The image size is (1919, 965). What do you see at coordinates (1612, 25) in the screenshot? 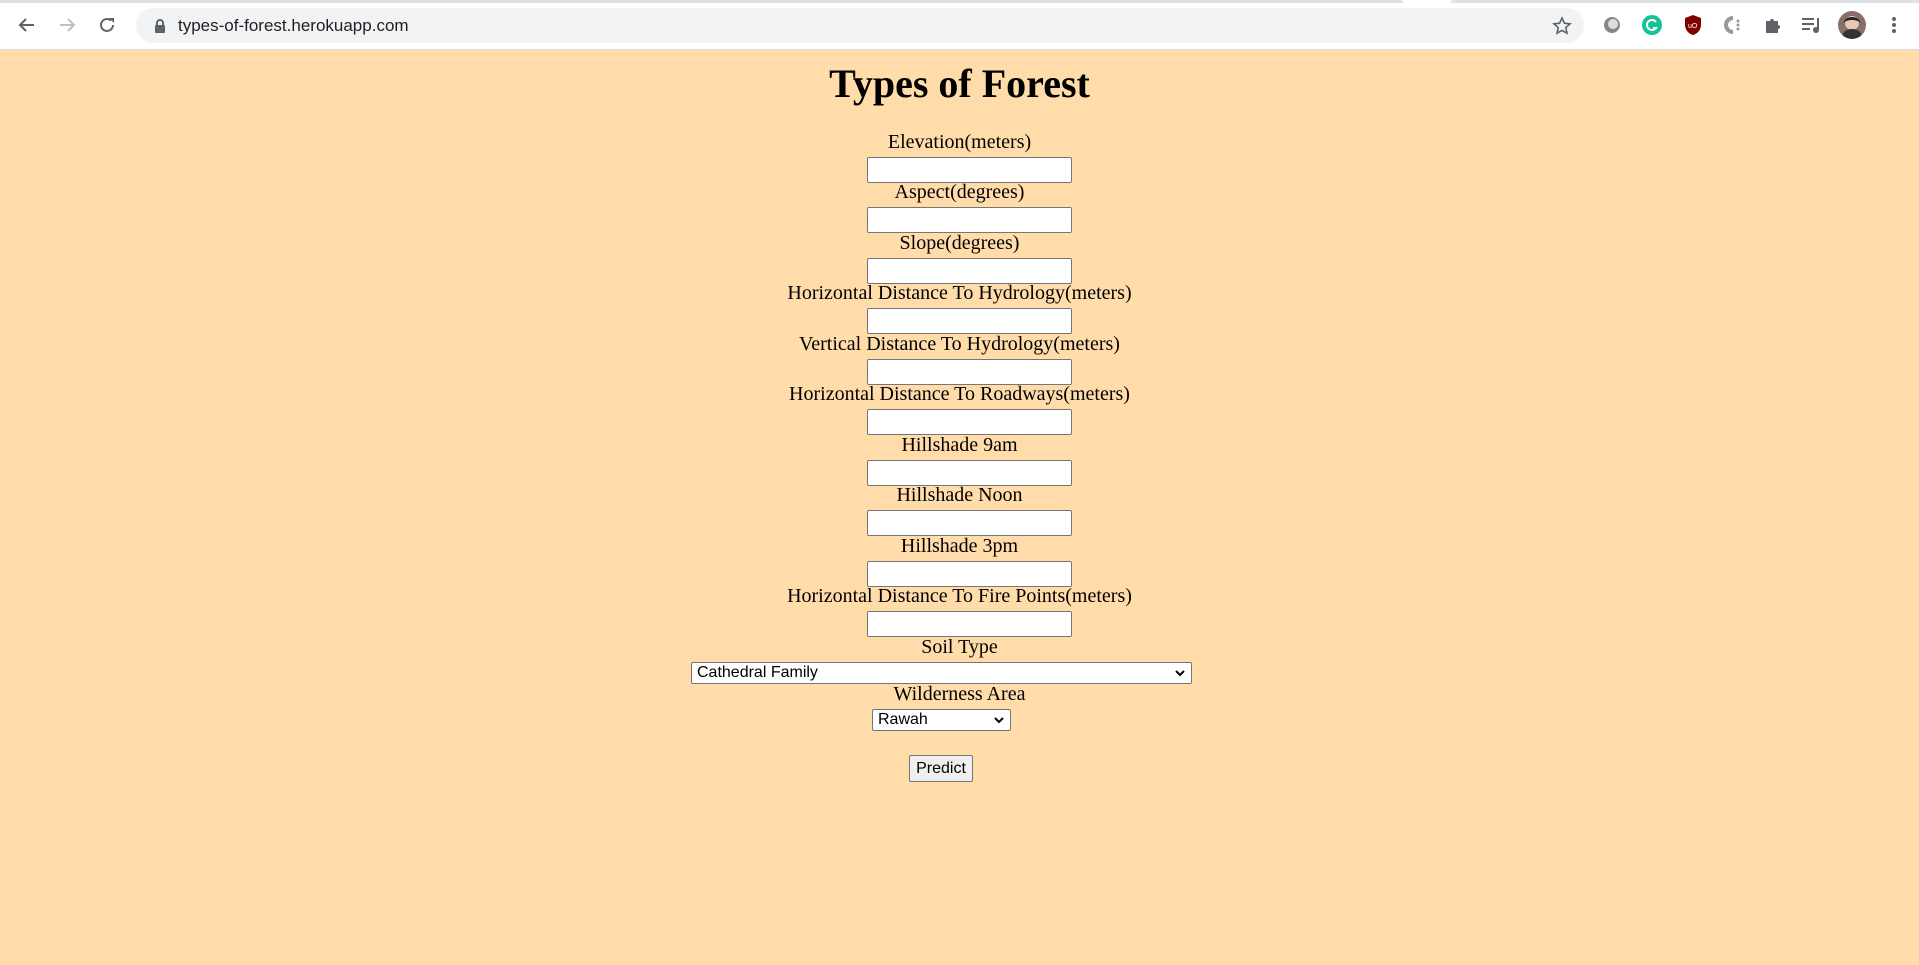
I see `extension-circle-icon` at bounding box center [1612, 25].